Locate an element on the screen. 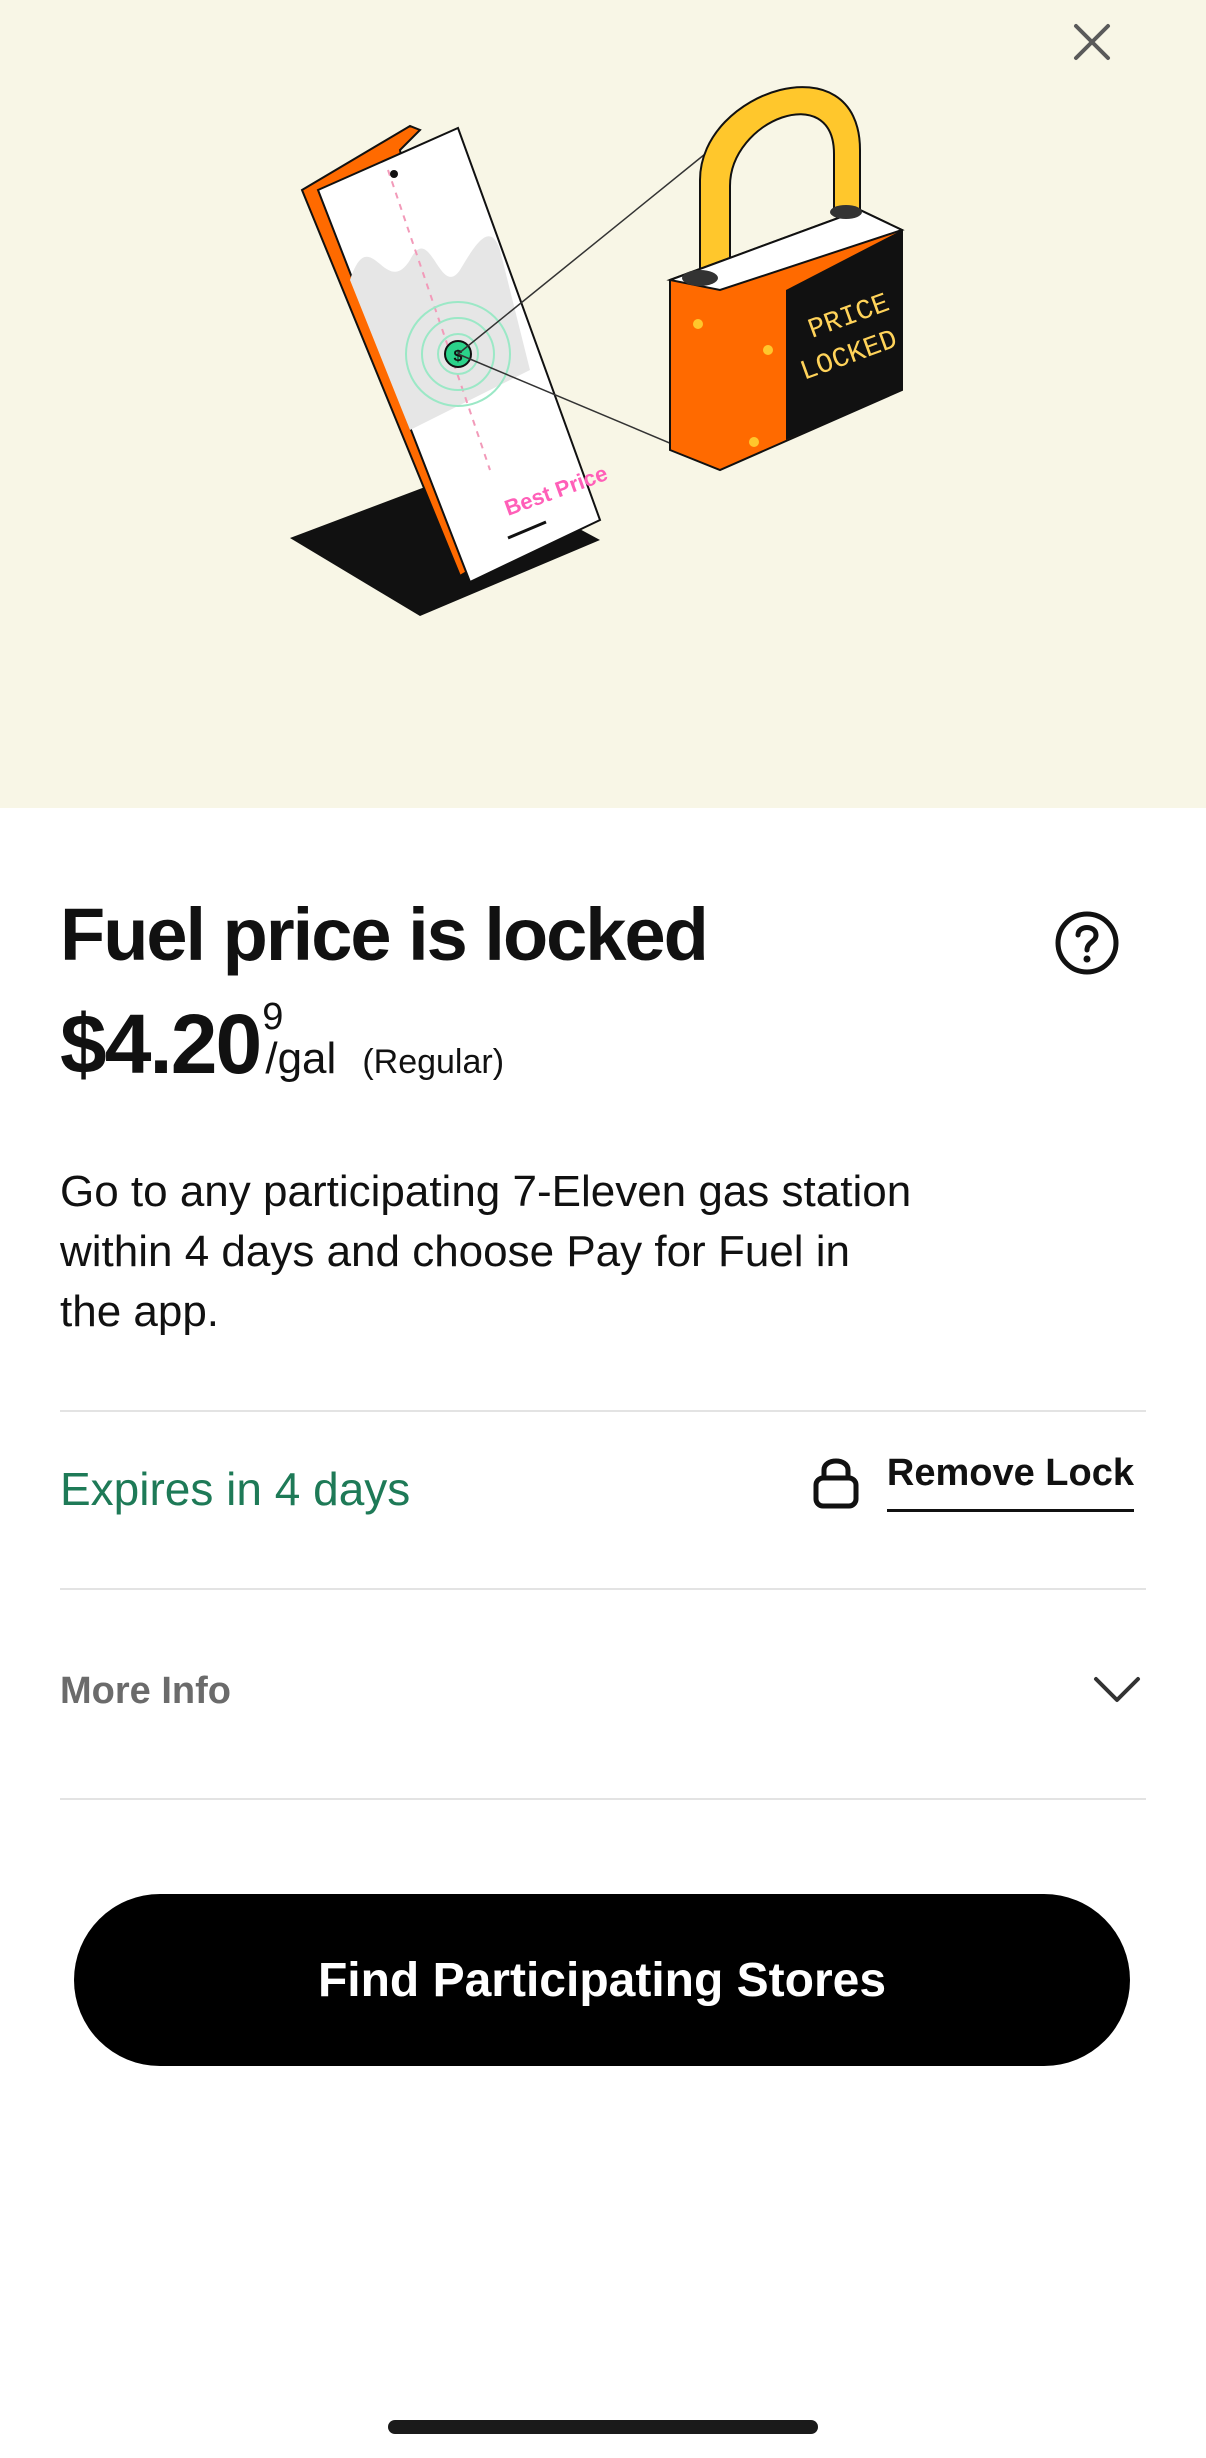 The height and width of the screenshot is (2458, 1206). remove-lock-label: Remove Lock is located at coordinates (1010, 1482).